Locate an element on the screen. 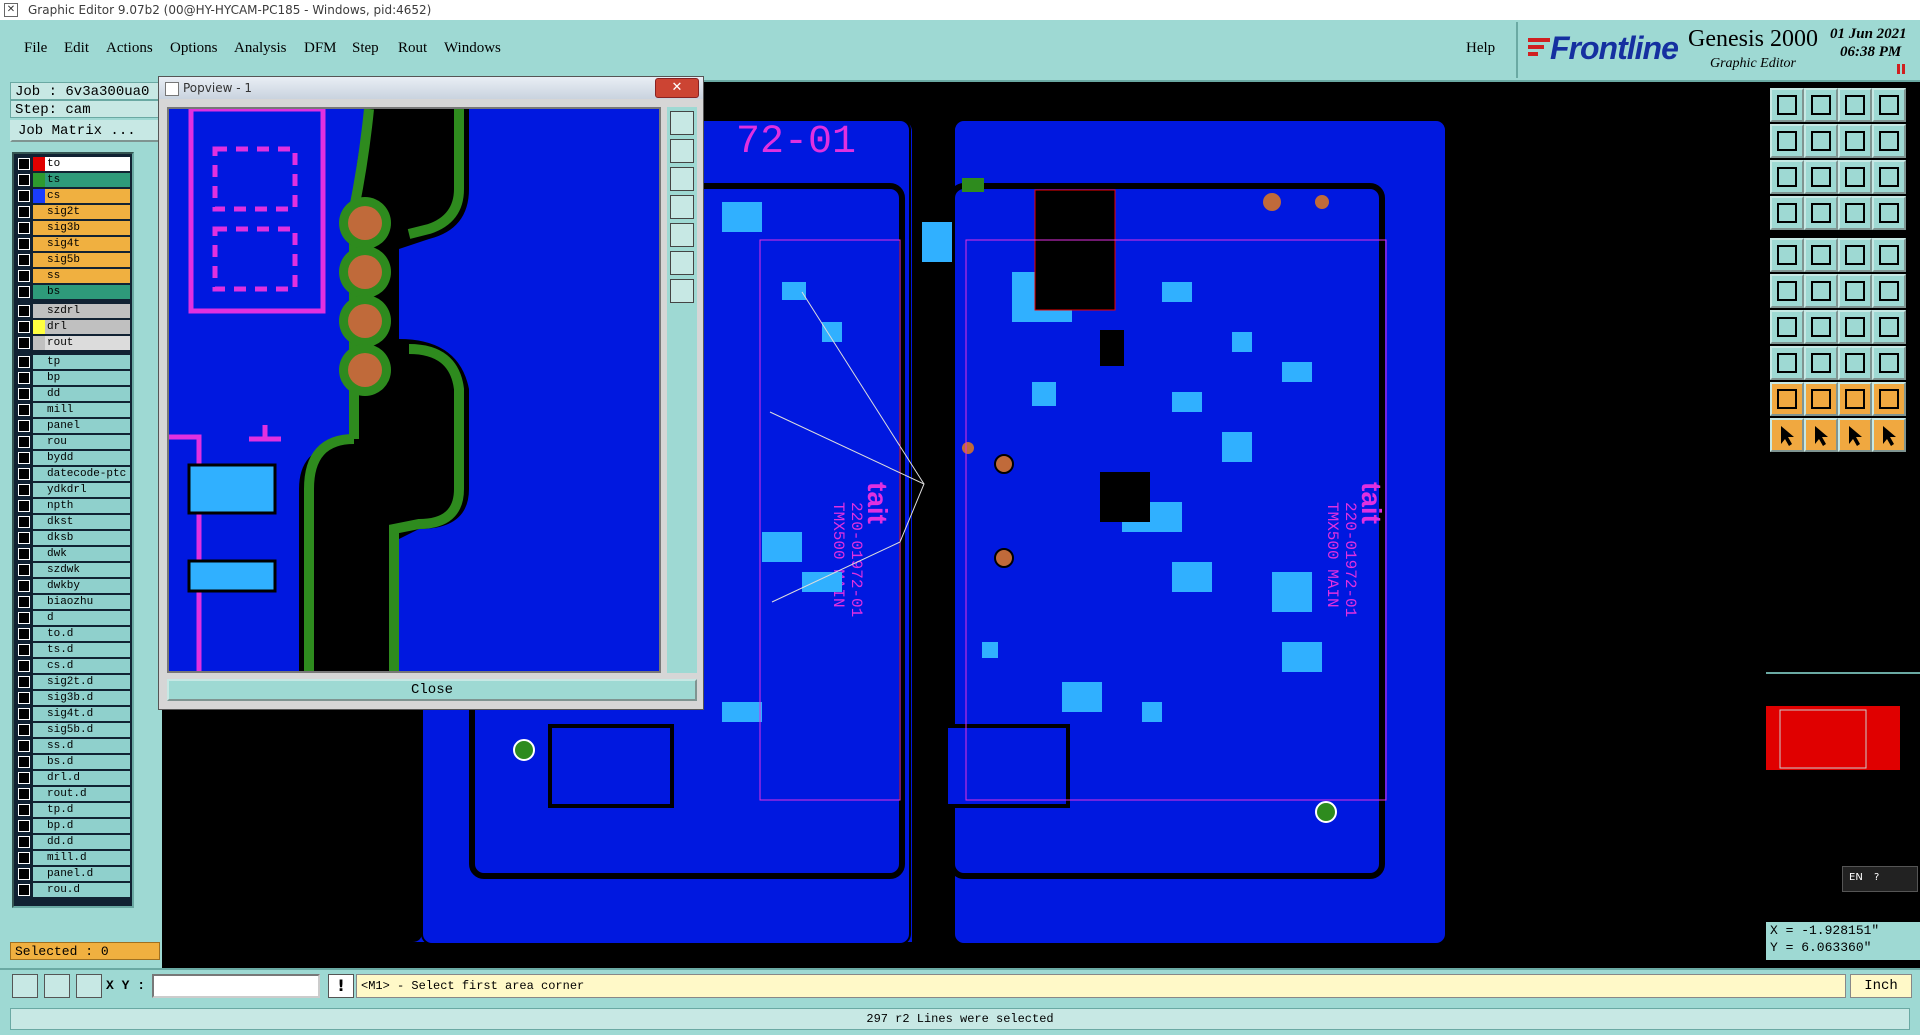  snap-grid-tool-button is located at coordinates (1821, 213).